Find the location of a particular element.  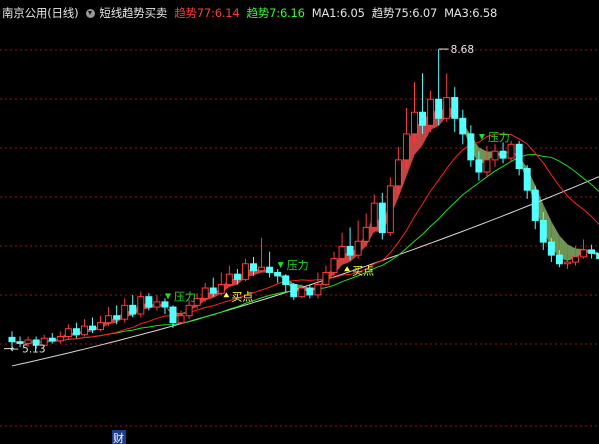

high-price-label: 8.68 is located at coordinates (462, 50).